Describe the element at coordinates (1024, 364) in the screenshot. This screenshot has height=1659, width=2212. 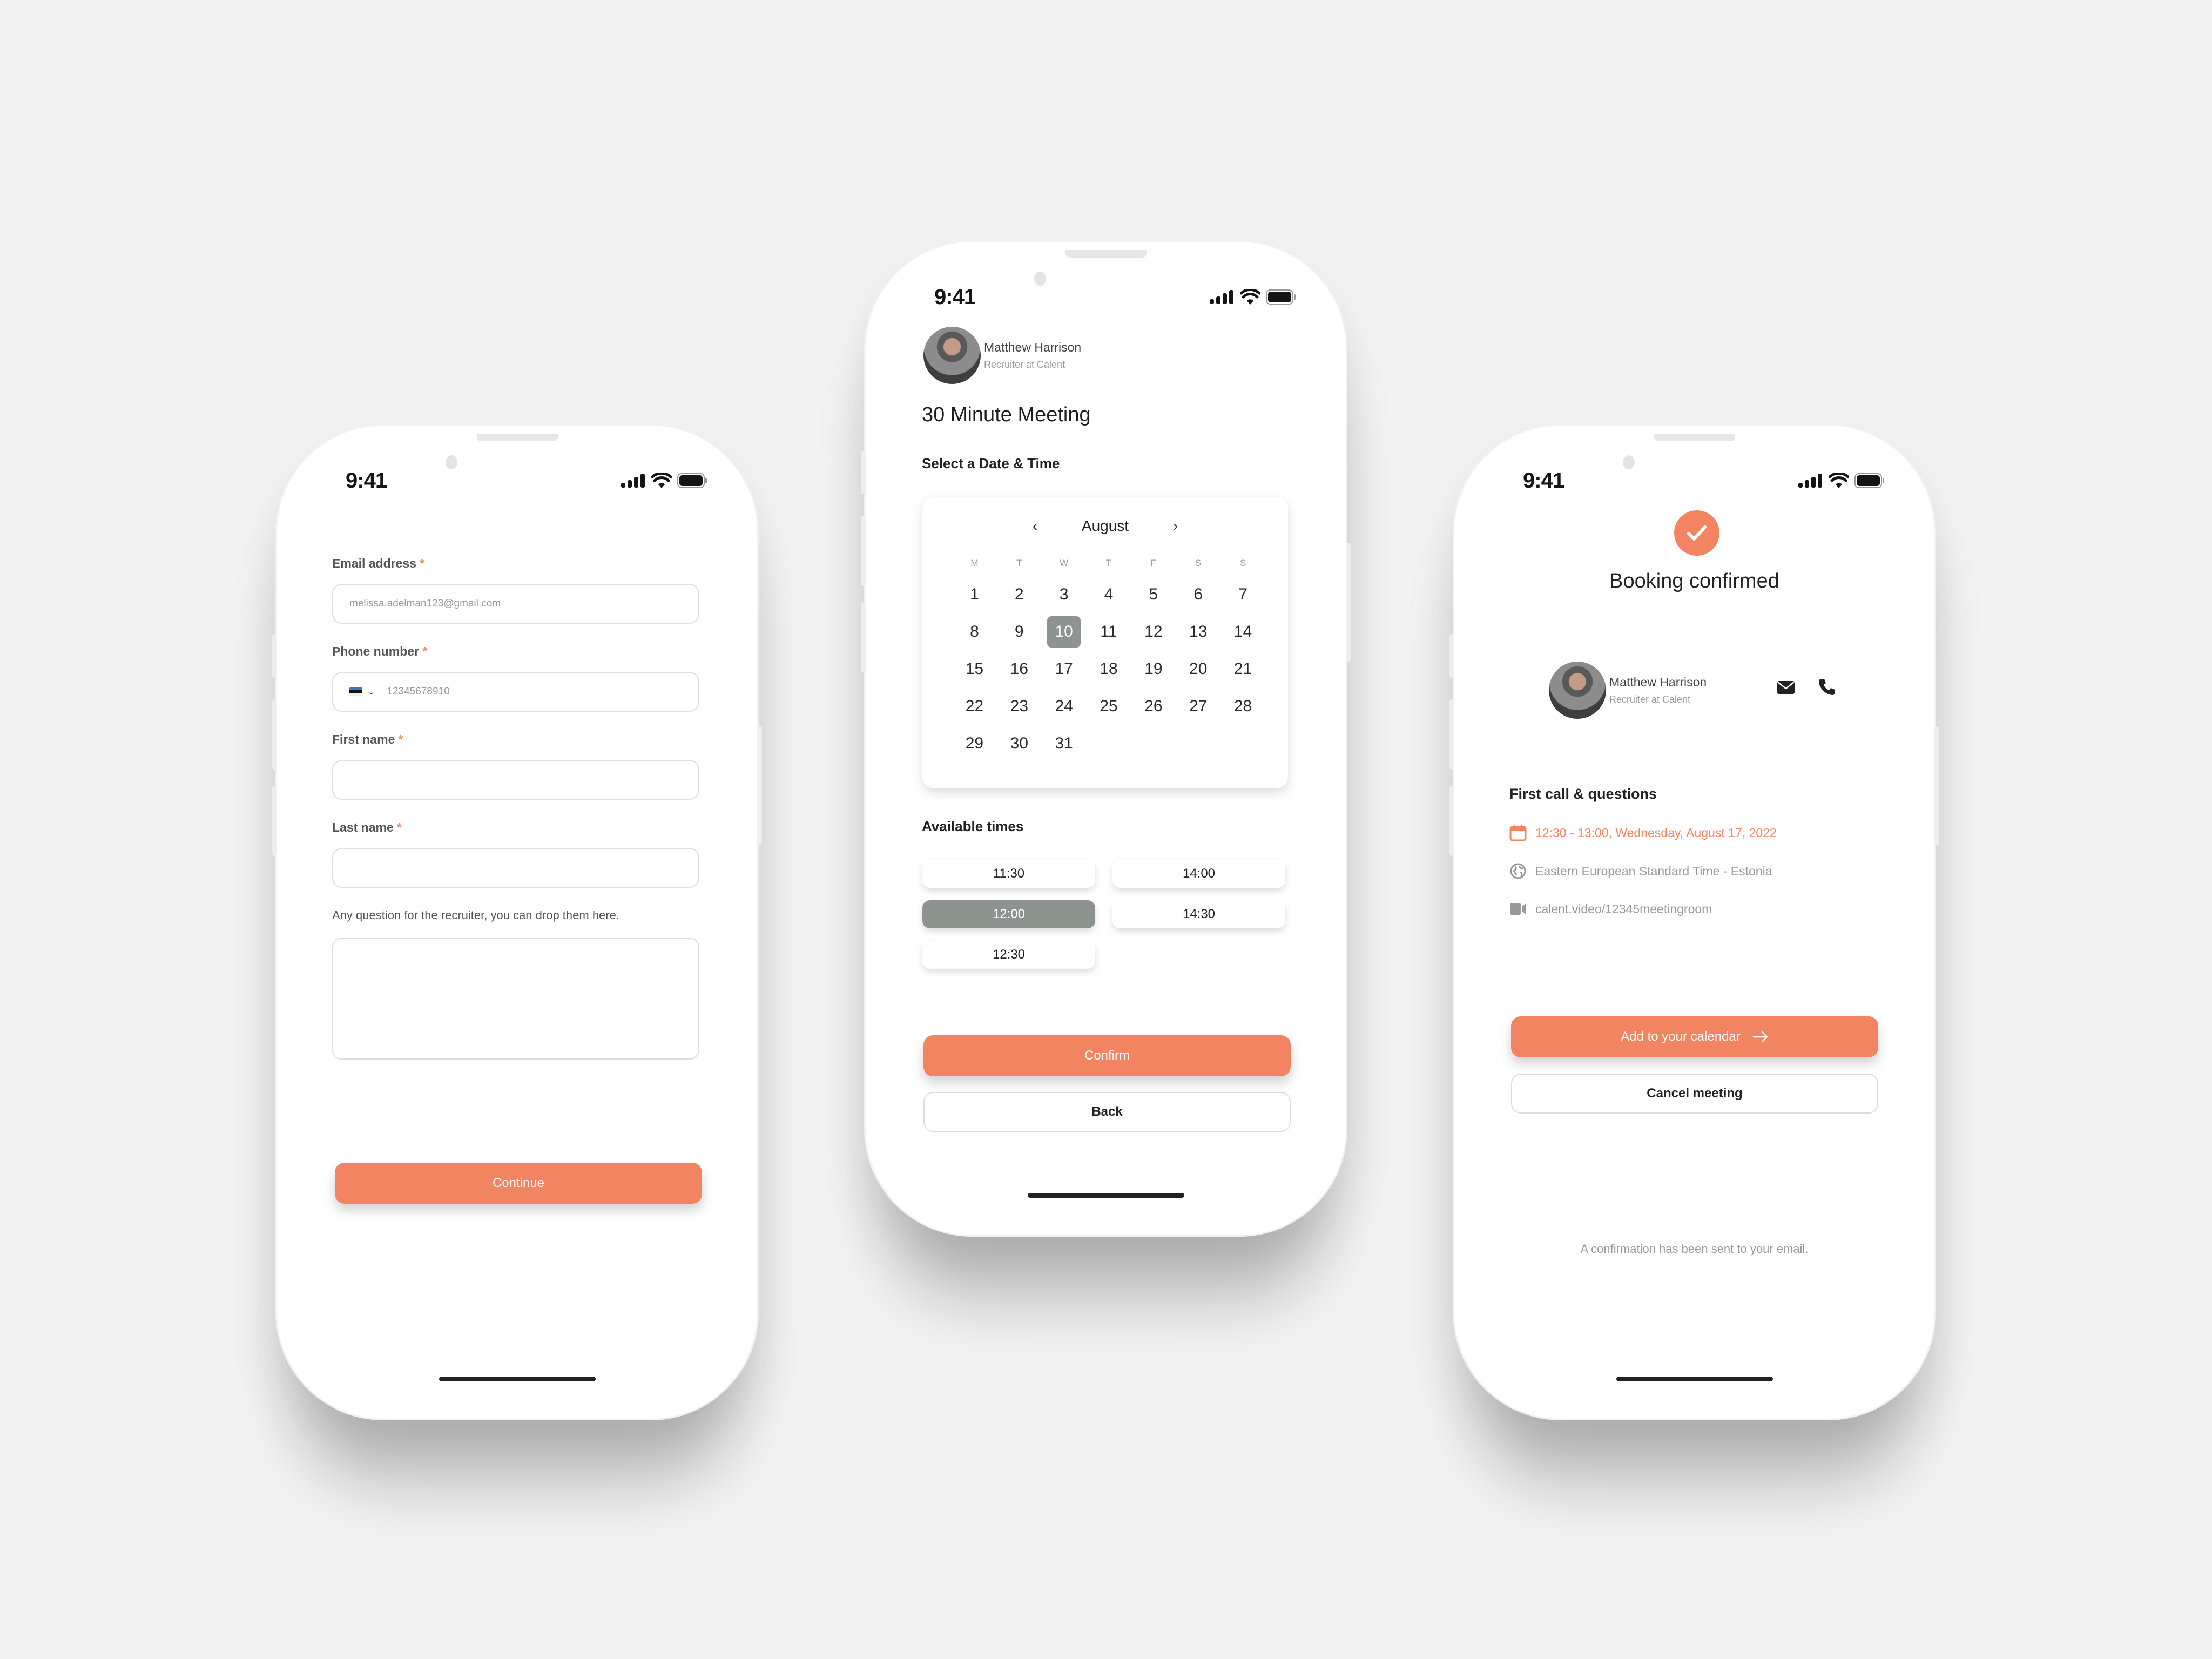
I see `recruiter-role: Recruiter at Calent` at that location.